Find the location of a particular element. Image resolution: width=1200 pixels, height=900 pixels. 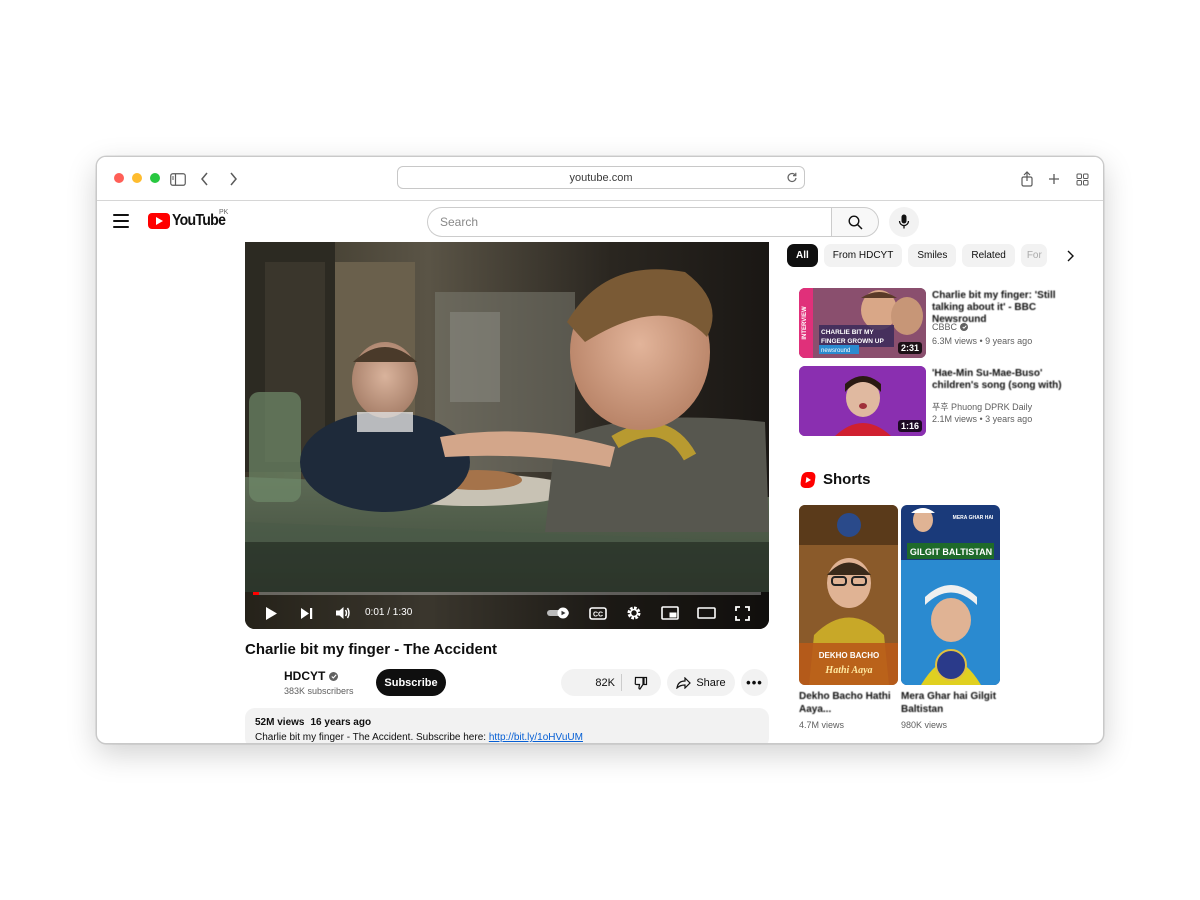

player-controls: 0:01 / 1:30 CC is located at coordinates (507, 613).